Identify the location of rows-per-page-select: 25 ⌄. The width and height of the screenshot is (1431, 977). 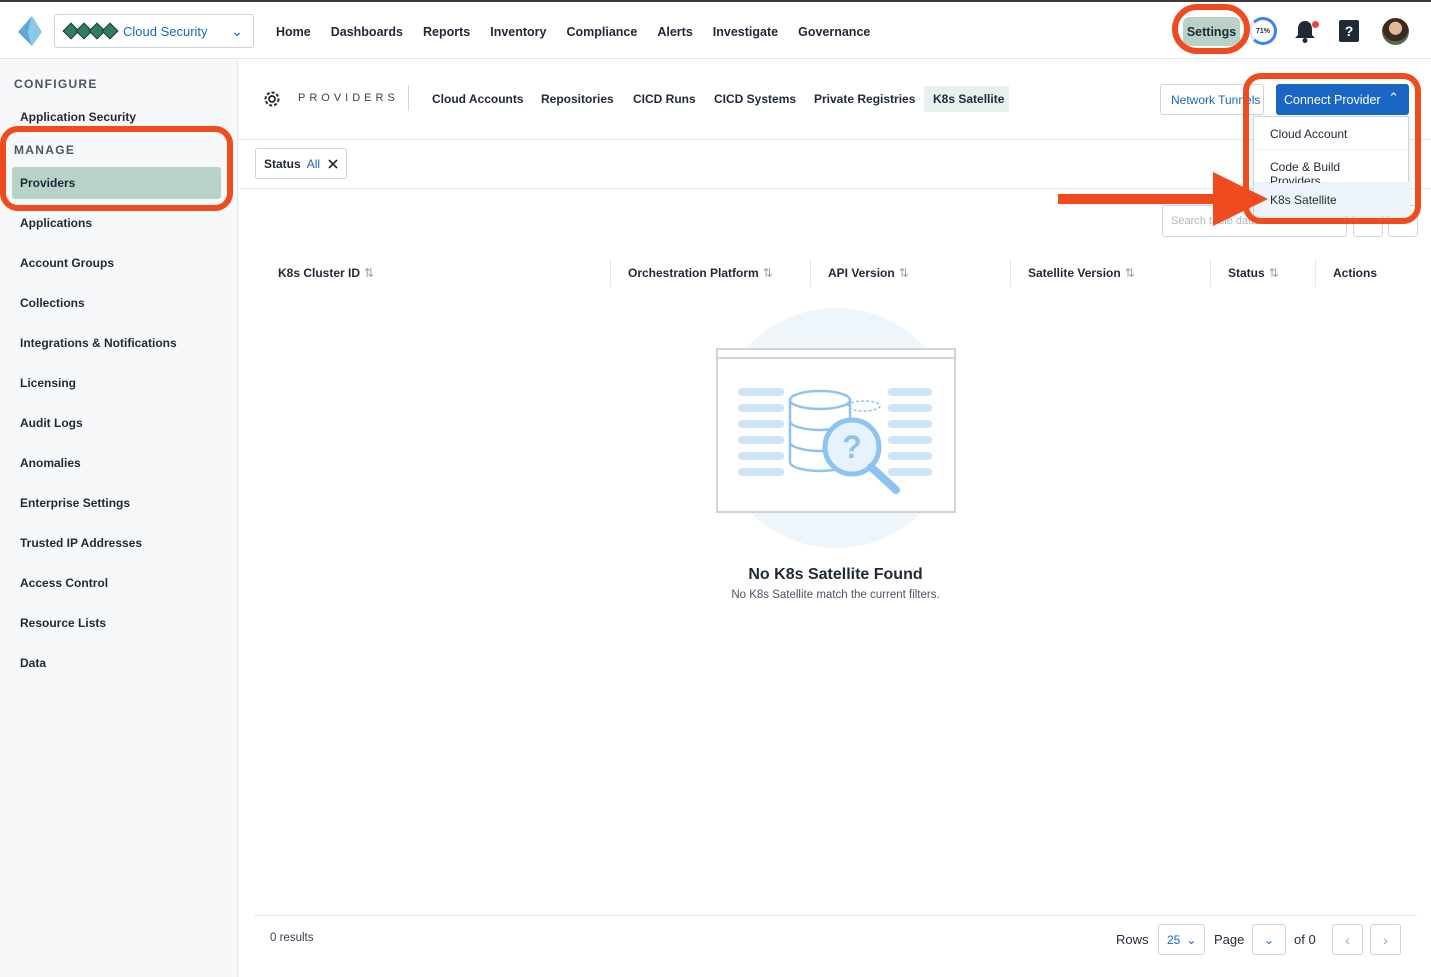
(1181, 939).